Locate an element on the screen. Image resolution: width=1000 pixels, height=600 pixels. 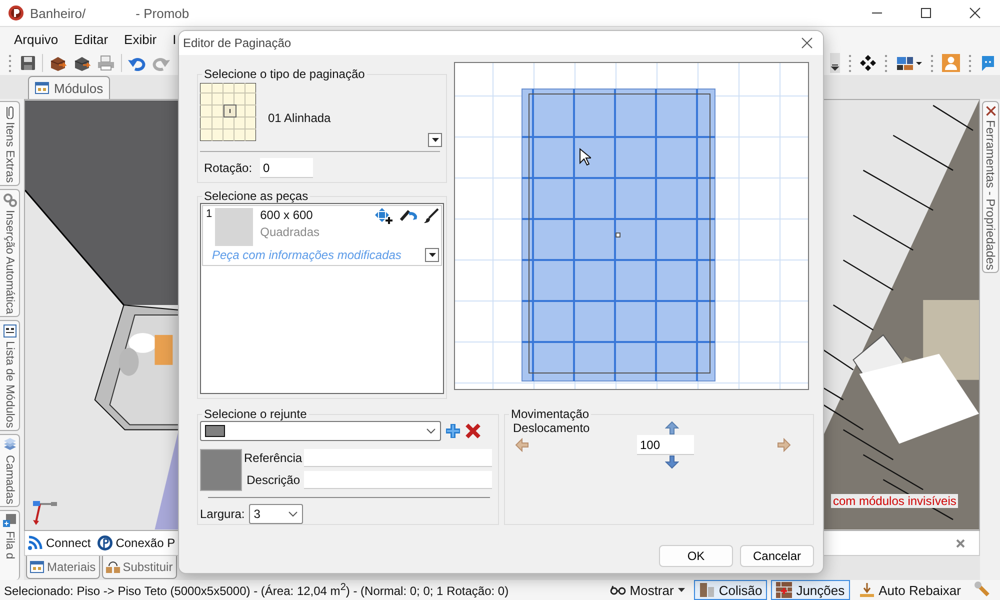
item-number: 1 is located at coordinates (209, 214).